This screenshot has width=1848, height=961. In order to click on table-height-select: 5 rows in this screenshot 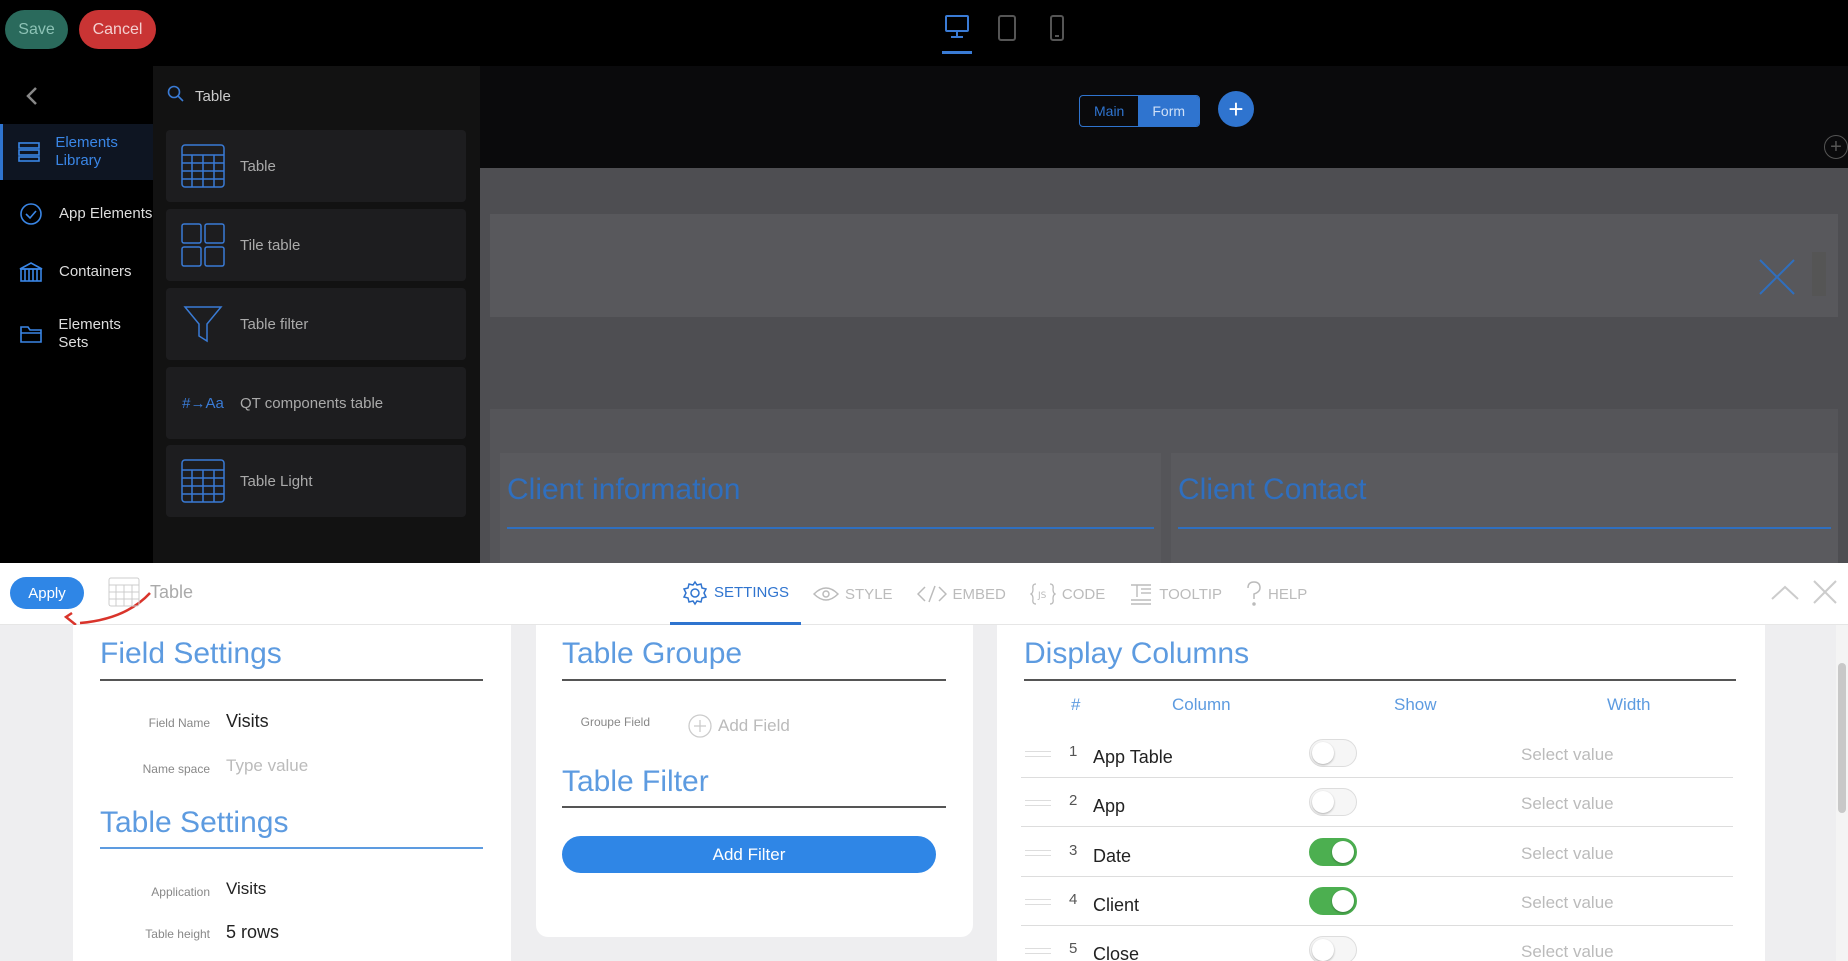, I will do `click(252, 932)`.